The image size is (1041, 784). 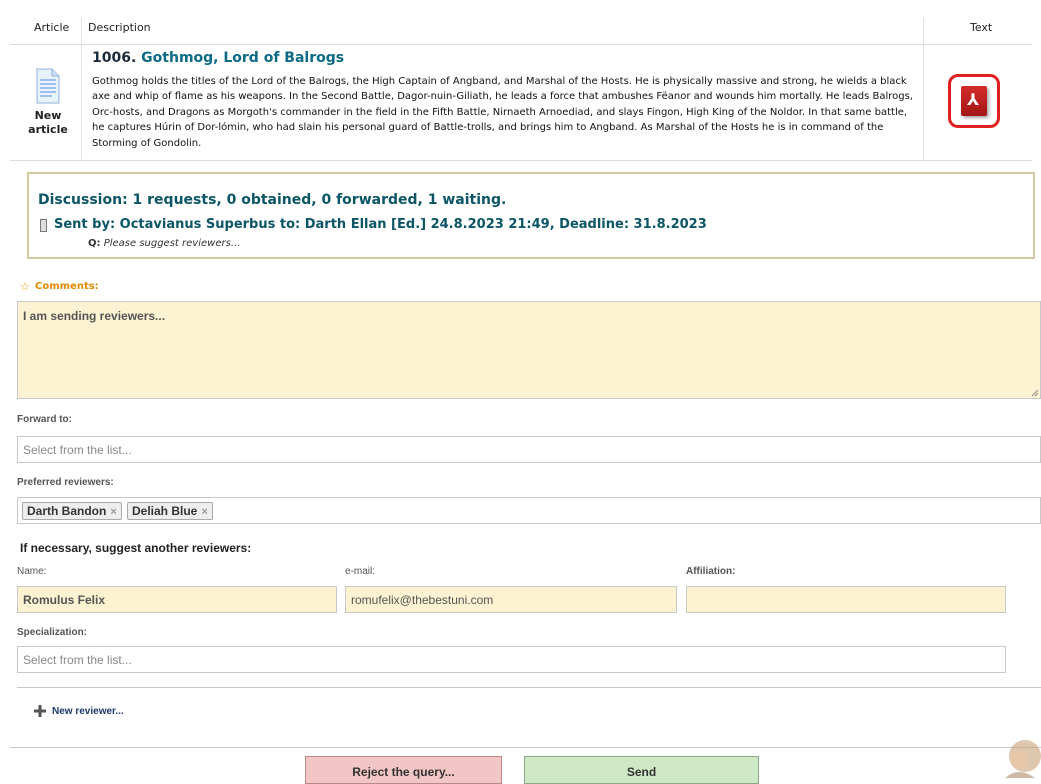 I want to click on comments-label: Comments:, so click(x=67, y=286).